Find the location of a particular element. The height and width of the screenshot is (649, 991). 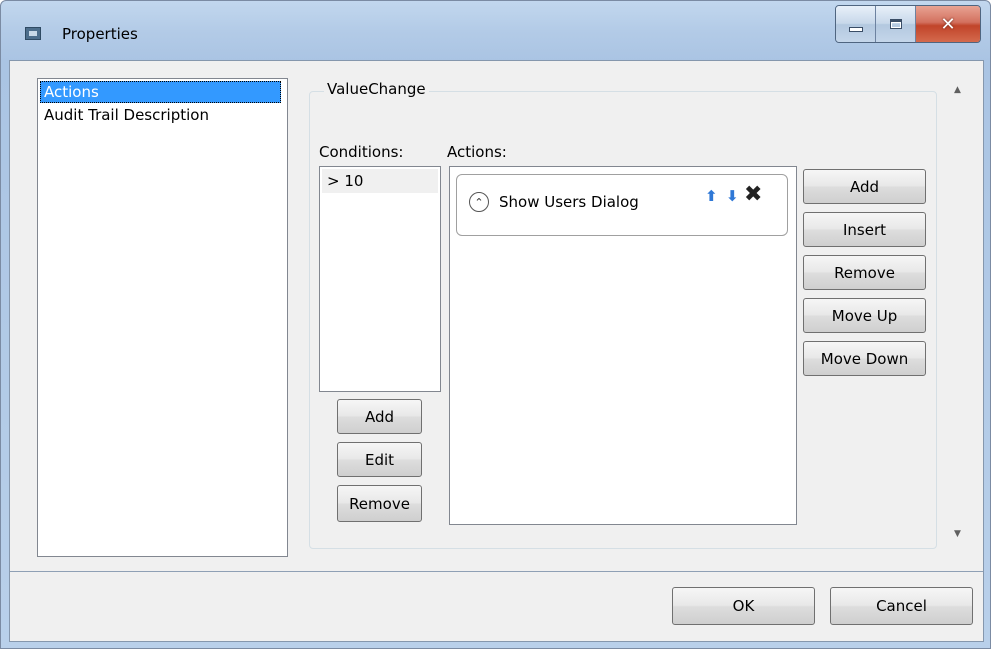

caption-buttons: ✕ is located at coordinates (908, 24).